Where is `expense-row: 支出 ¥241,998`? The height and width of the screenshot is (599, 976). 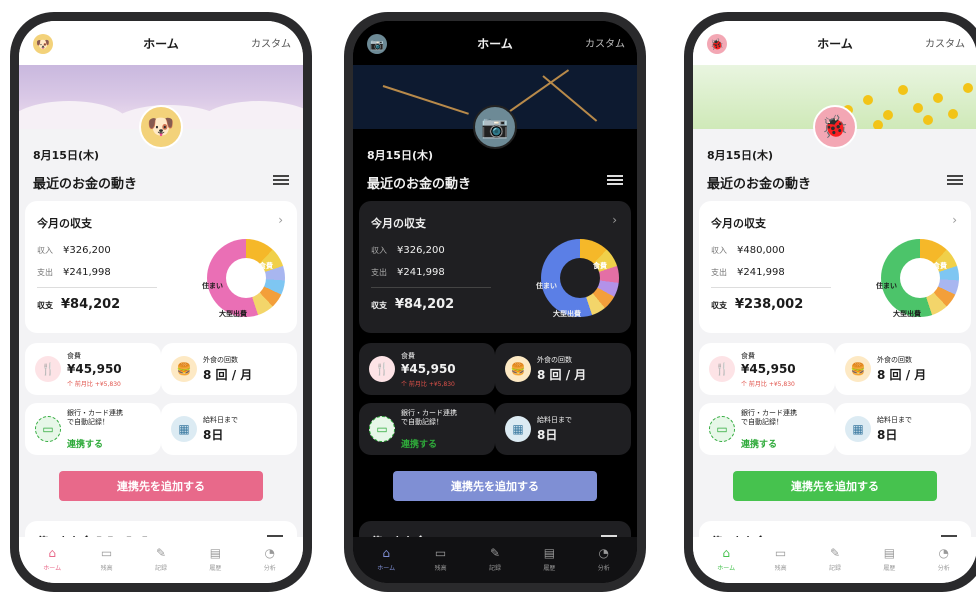 expense-row: 支出 ¥241,998 is located at coordinates (408, 272).